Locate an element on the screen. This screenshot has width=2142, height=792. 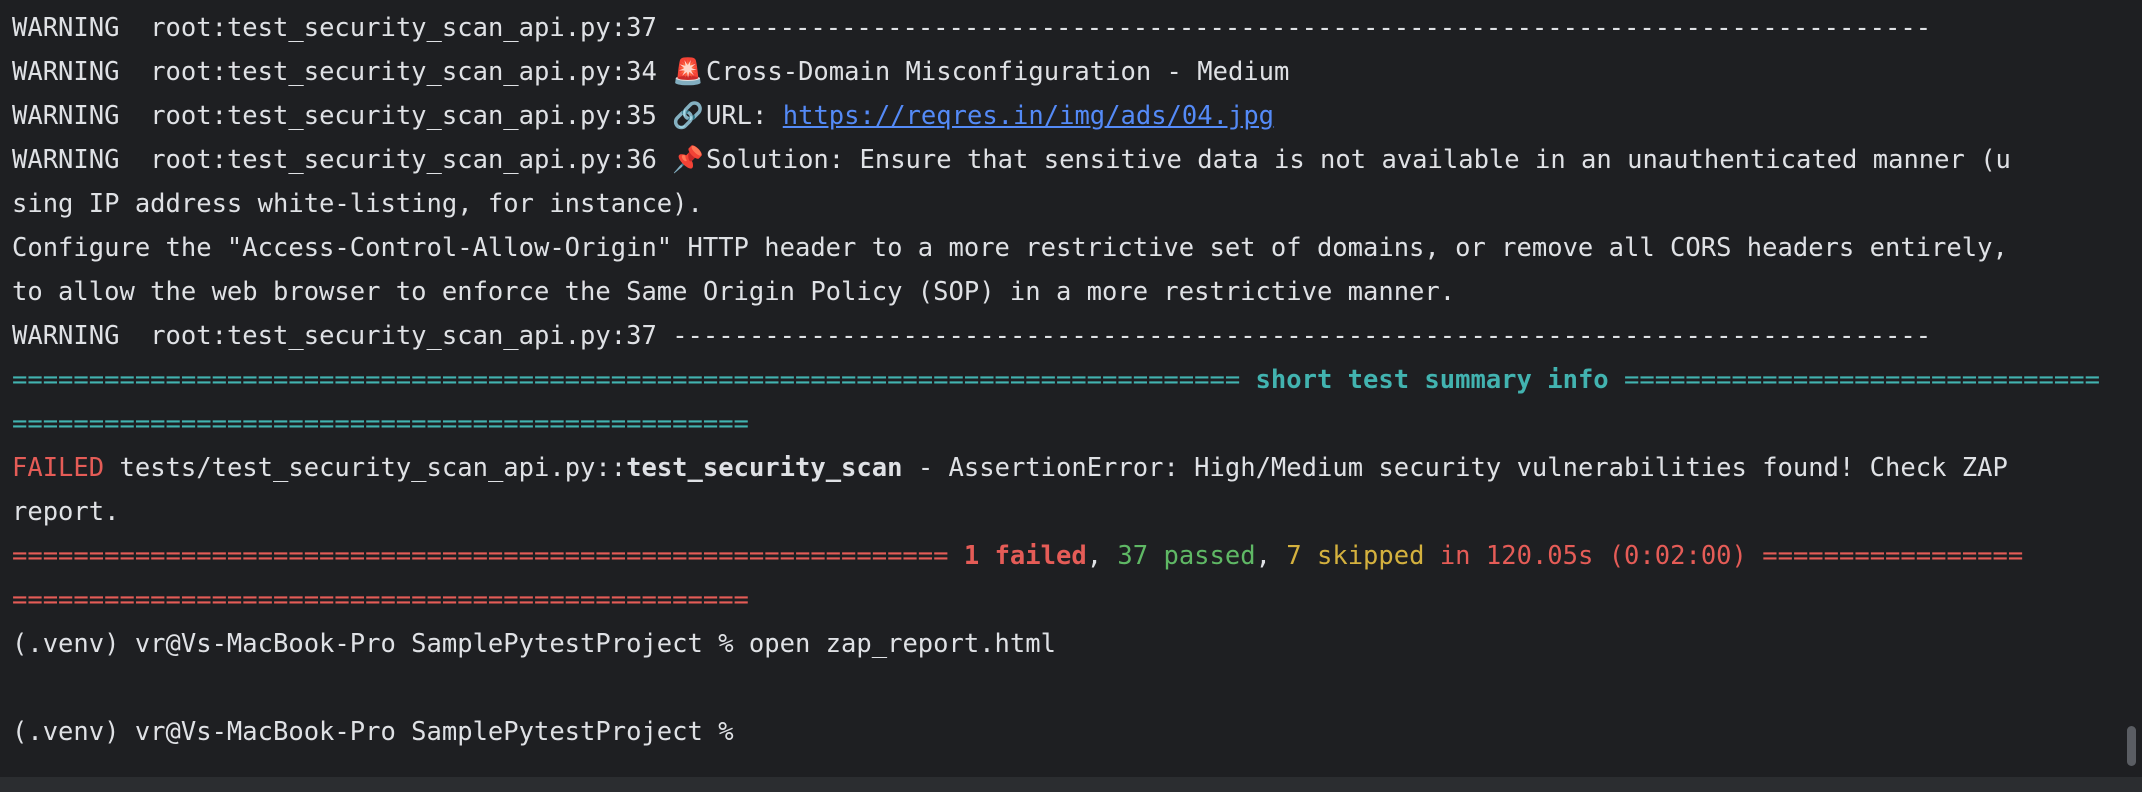
failed-test-line-cont: report. is located at coordinates (66, 512).